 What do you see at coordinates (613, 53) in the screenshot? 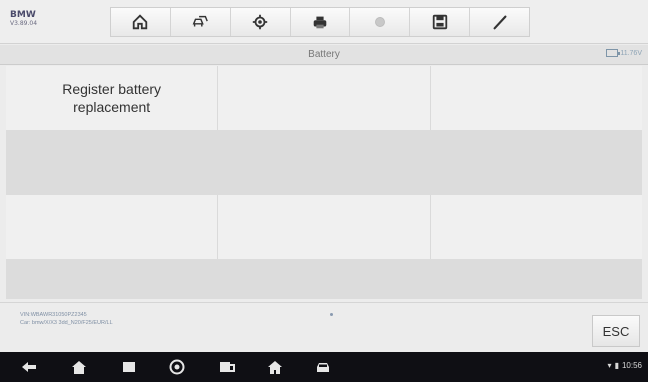
I see `battery-icon` at bounding box center [613, 53].